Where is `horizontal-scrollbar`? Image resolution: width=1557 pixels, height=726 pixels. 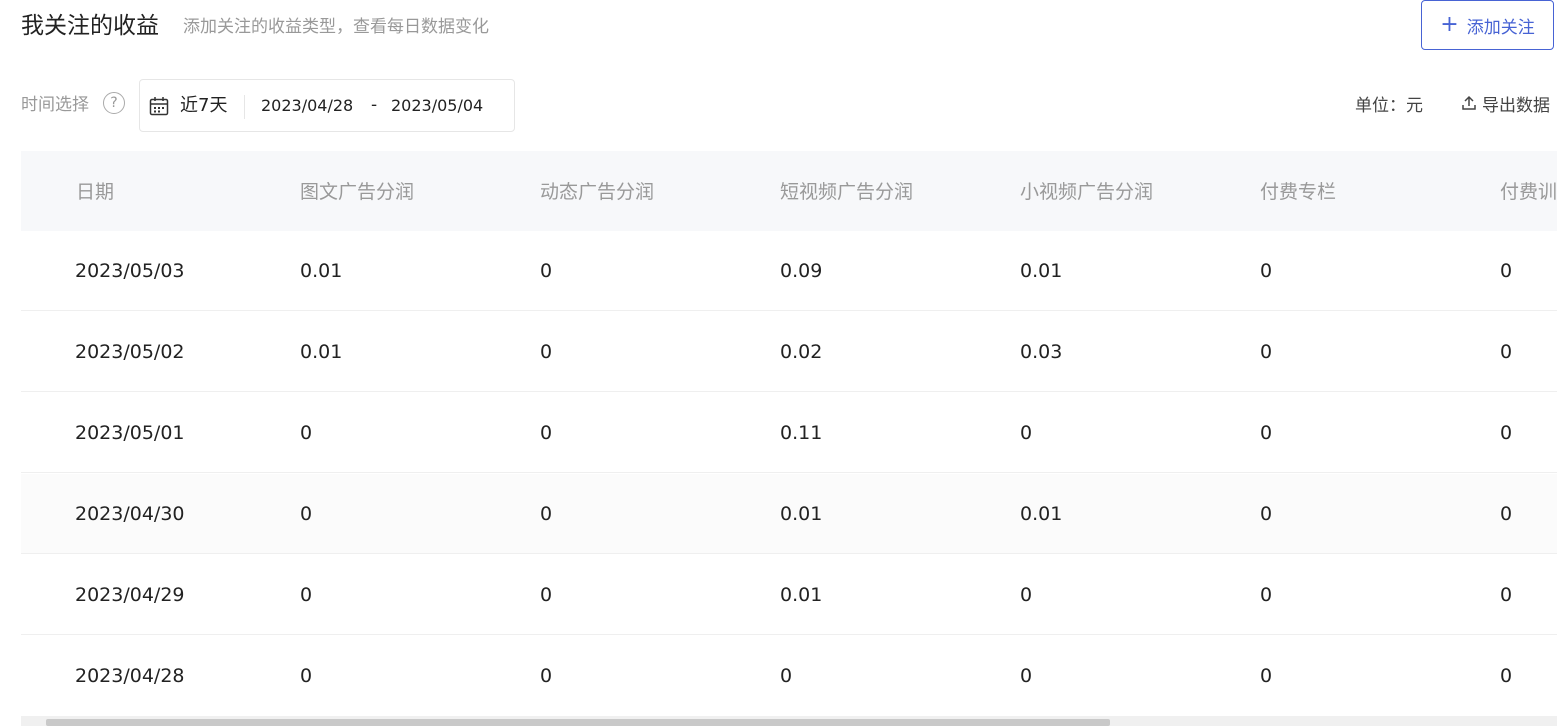 horizontal-scrollbar is located at coordinates (789, 721).